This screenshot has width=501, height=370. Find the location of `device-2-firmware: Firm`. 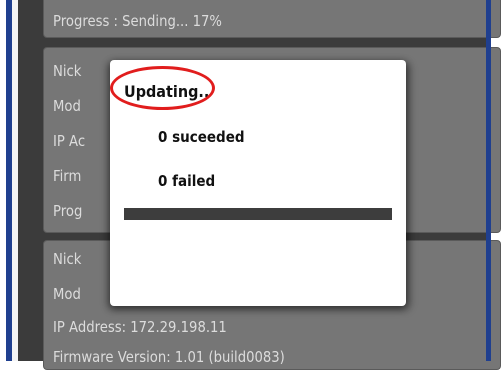

device-2-firmware: Firm is located at coordinates (67, 176).